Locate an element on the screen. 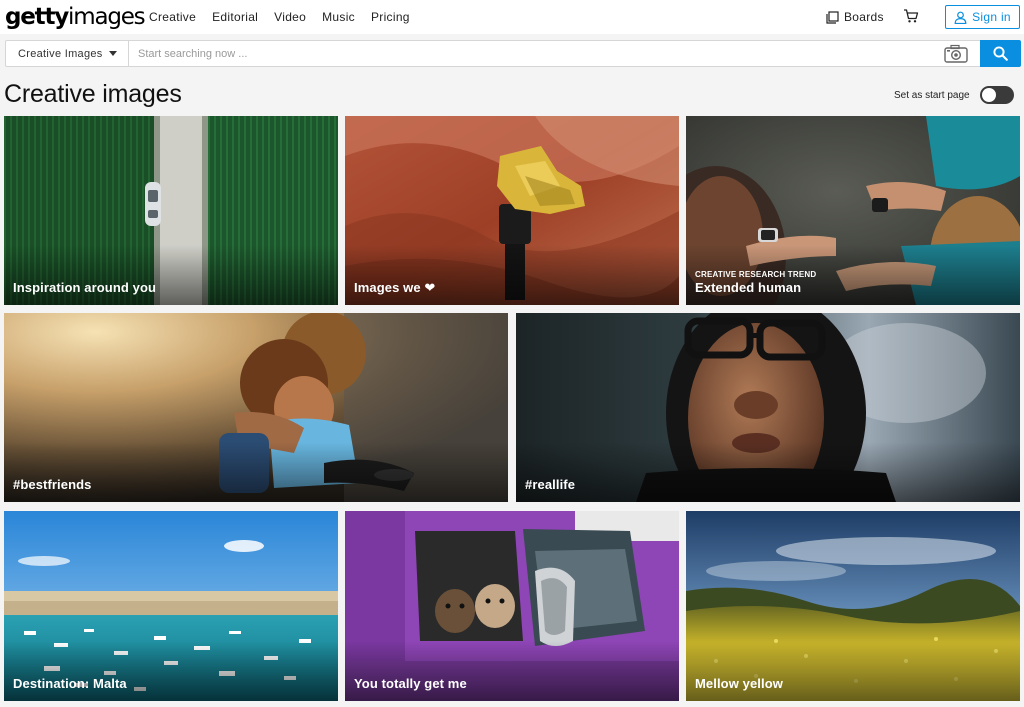 This screenshot has width=1024, height=707. search-type-label: Creative Images is located at coordinates (60, 53).